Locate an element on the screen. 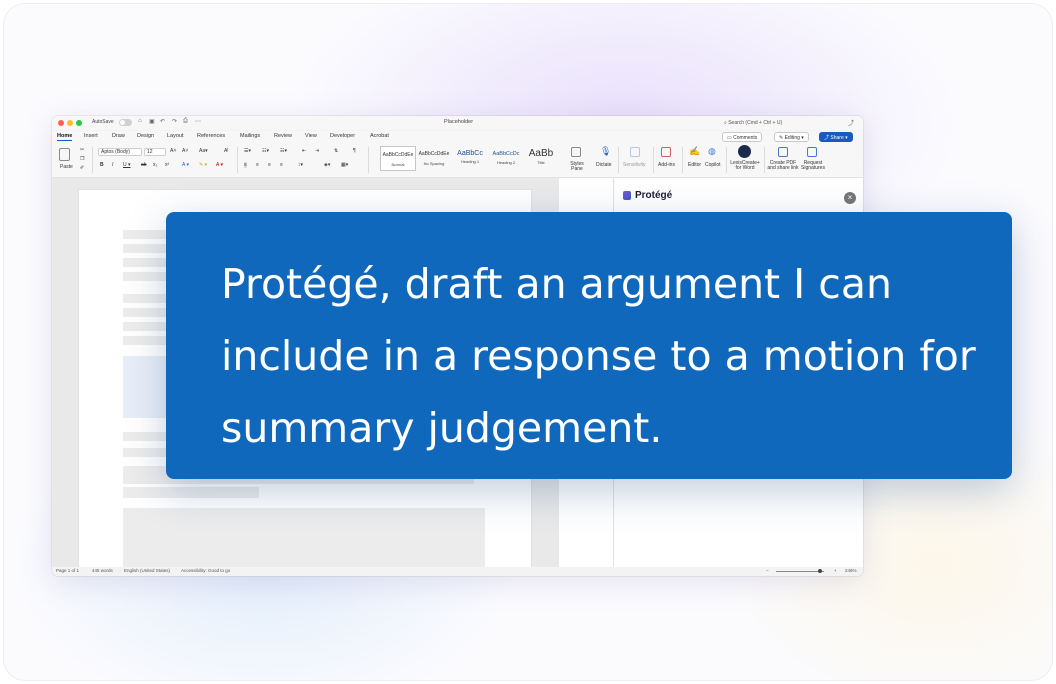  cut-icon: ✂ is located at coordinates (82, 150).